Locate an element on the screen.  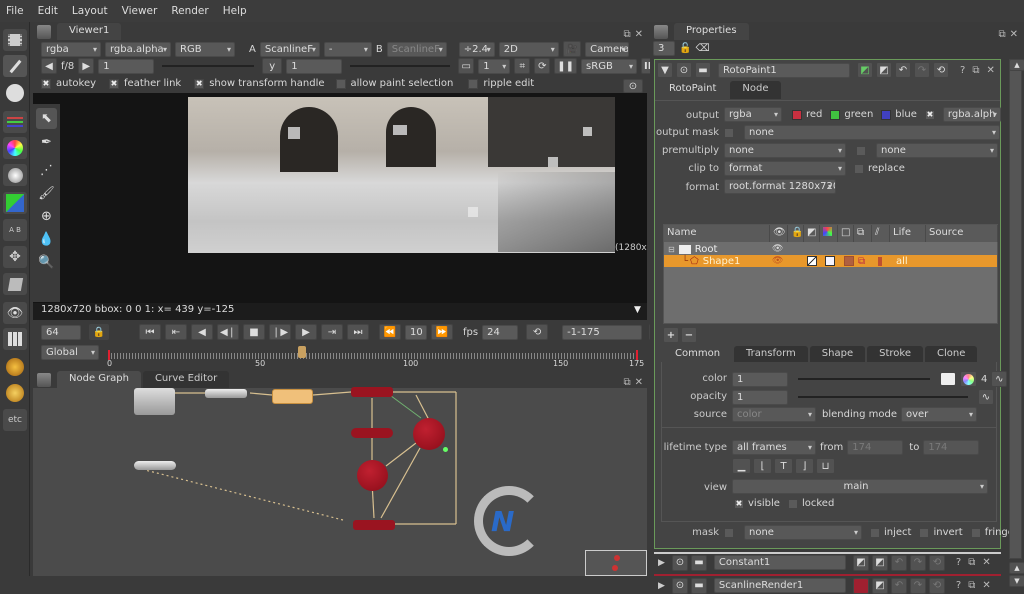
menu-render: Render is located at coordinates (190, 11).